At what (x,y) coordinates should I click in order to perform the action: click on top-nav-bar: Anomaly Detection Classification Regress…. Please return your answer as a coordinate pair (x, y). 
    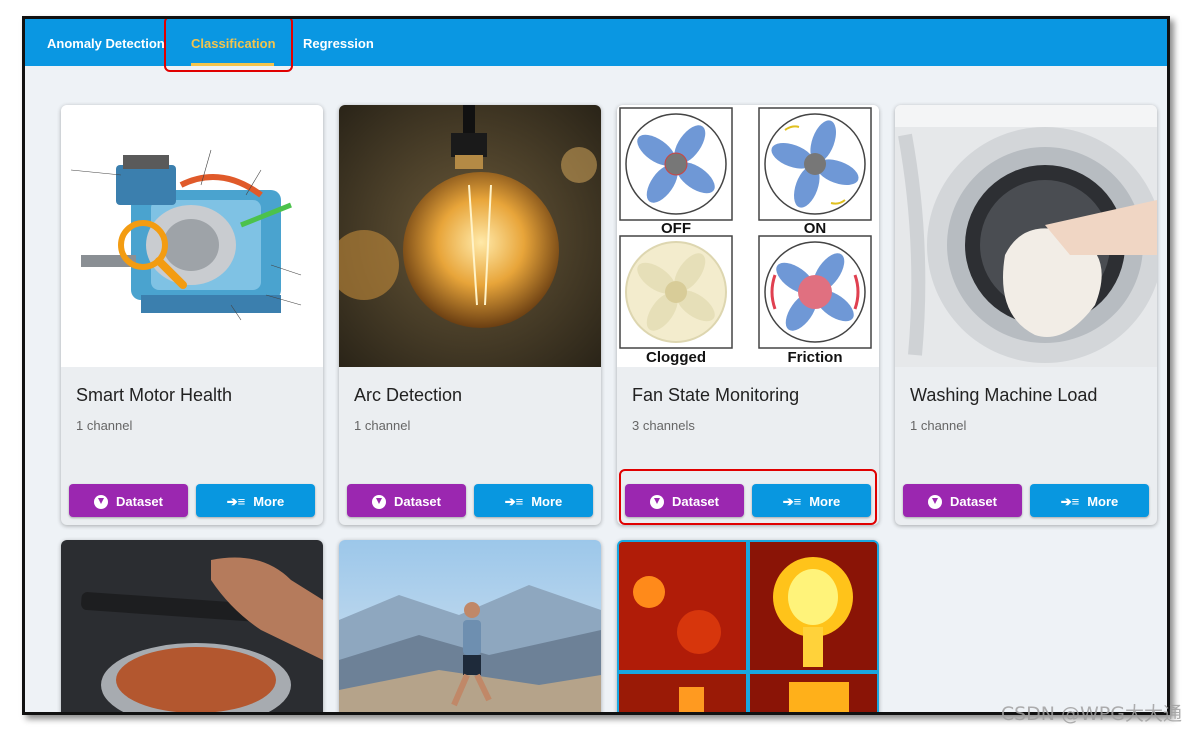
    Looking at the image, I should click on (596, 42).